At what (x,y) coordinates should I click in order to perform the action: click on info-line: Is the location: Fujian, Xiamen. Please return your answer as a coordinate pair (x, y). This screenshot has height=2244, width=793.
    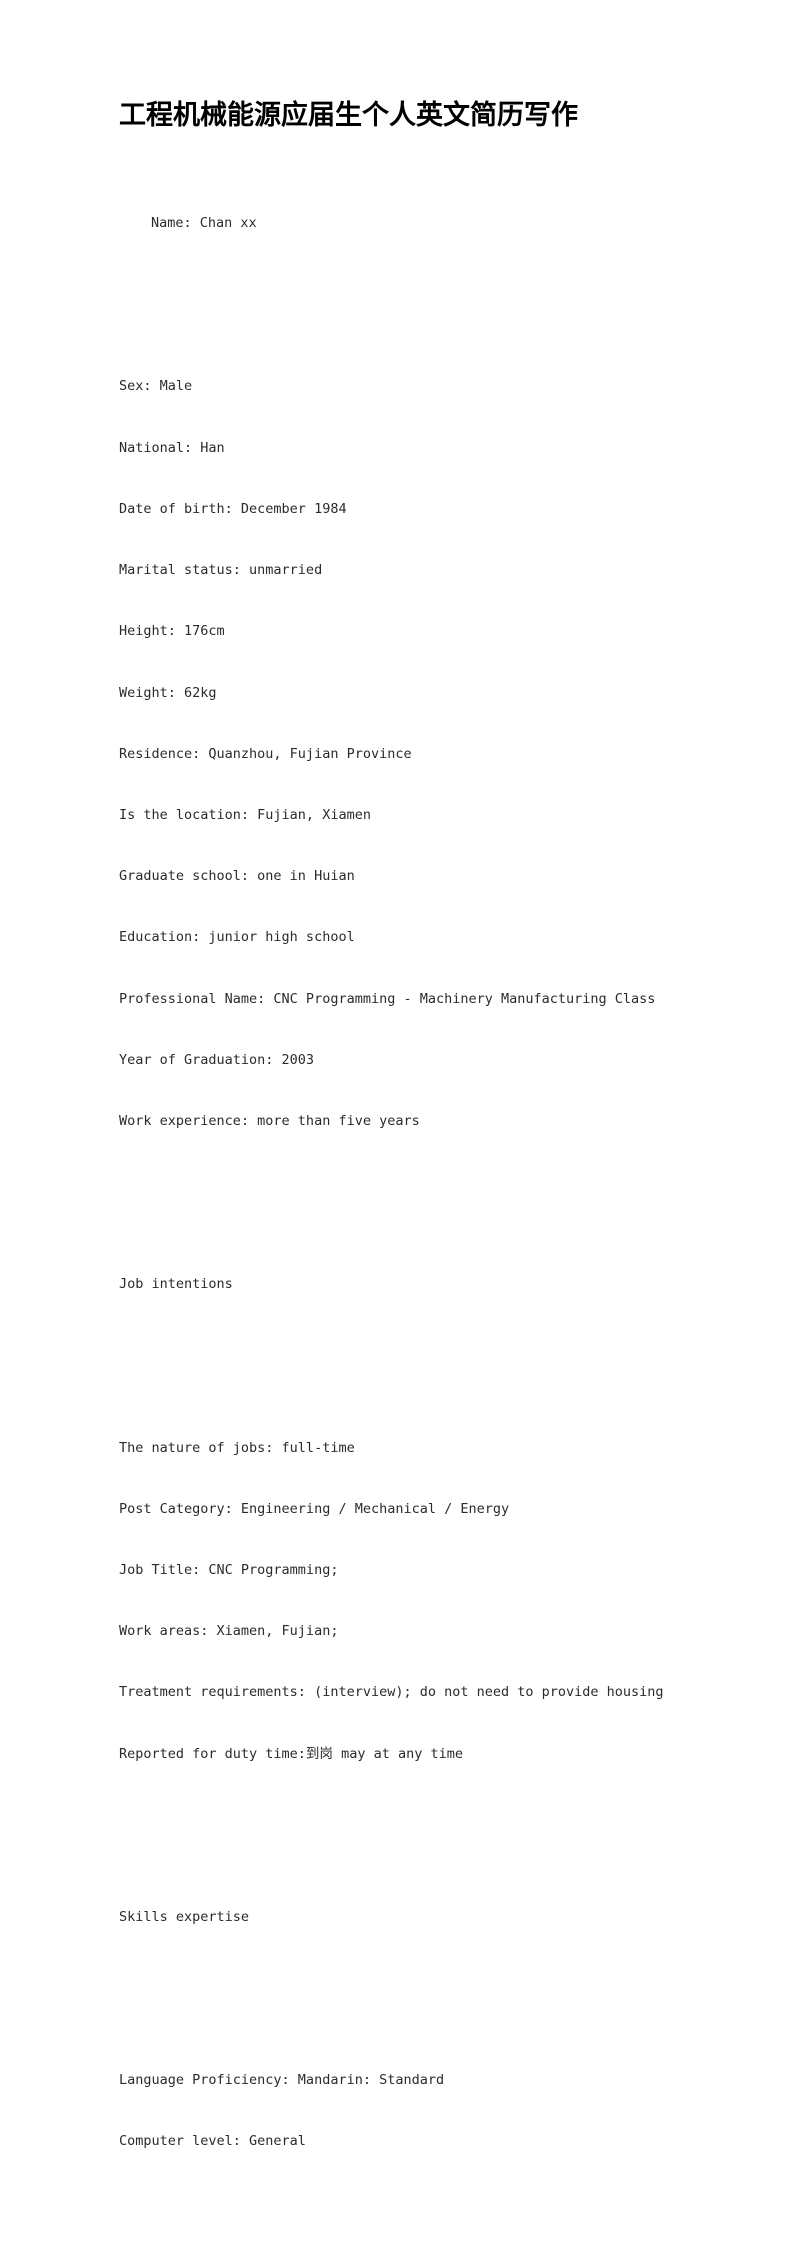
    Looking at the image, I should click on (245, 814).